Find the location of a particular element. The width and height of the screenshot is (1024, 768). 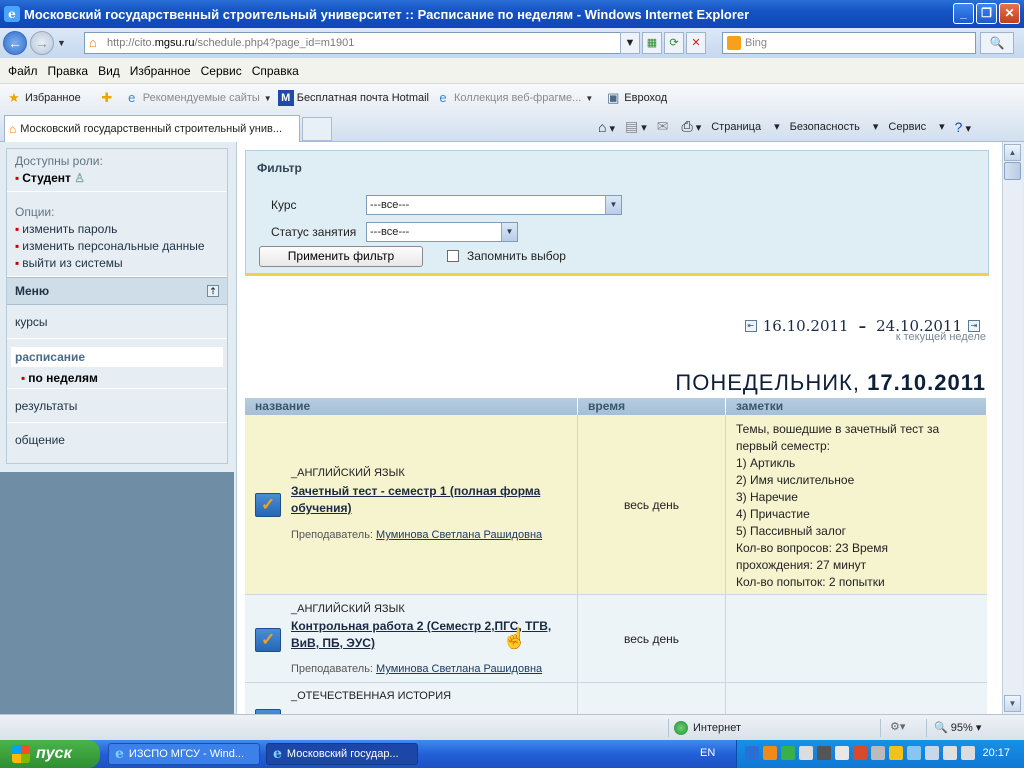

security-zone: Интернет is located at coordinates (707, 728).